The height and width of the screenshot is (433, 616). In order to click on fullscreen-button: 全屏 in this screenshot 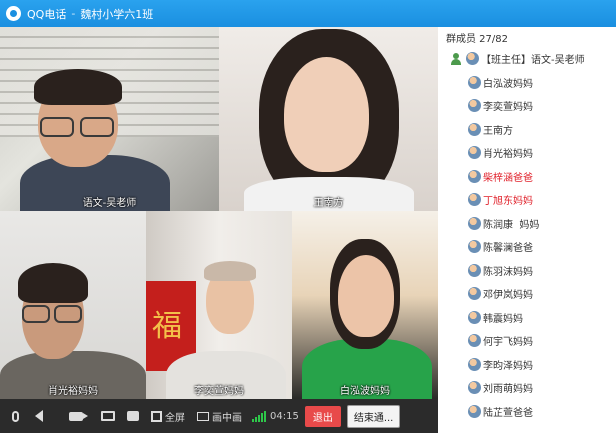, I will do `click(168, 416)`.